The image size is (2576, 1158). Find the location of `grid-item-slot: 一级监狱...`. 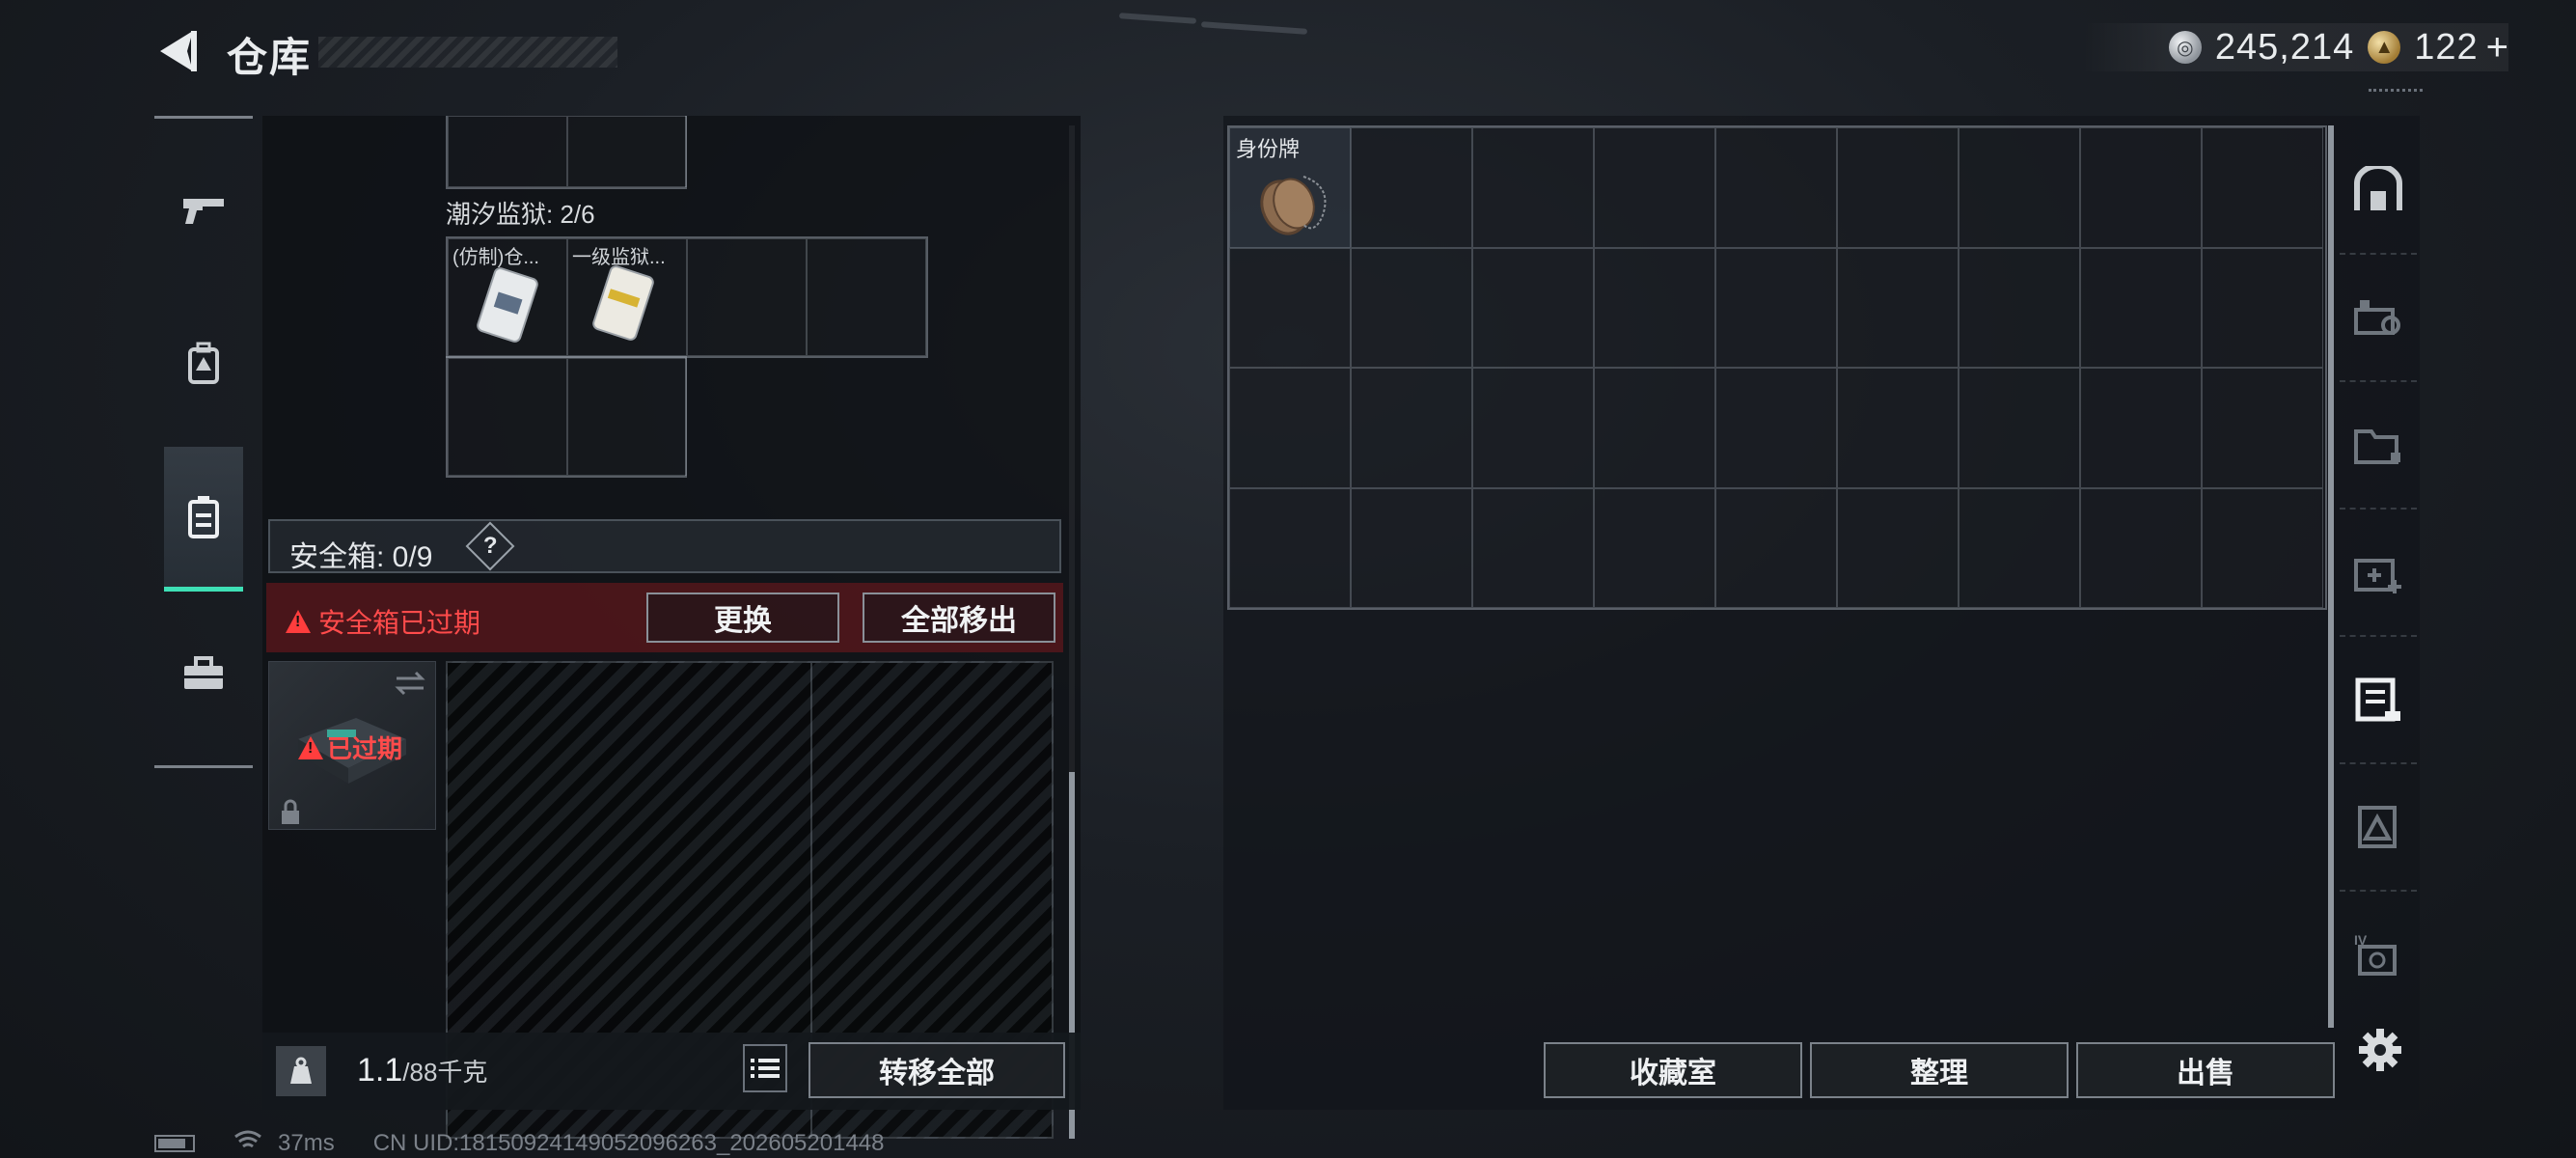

grid-item-slot: 一级监狱... is located at coordinates (627, 297).